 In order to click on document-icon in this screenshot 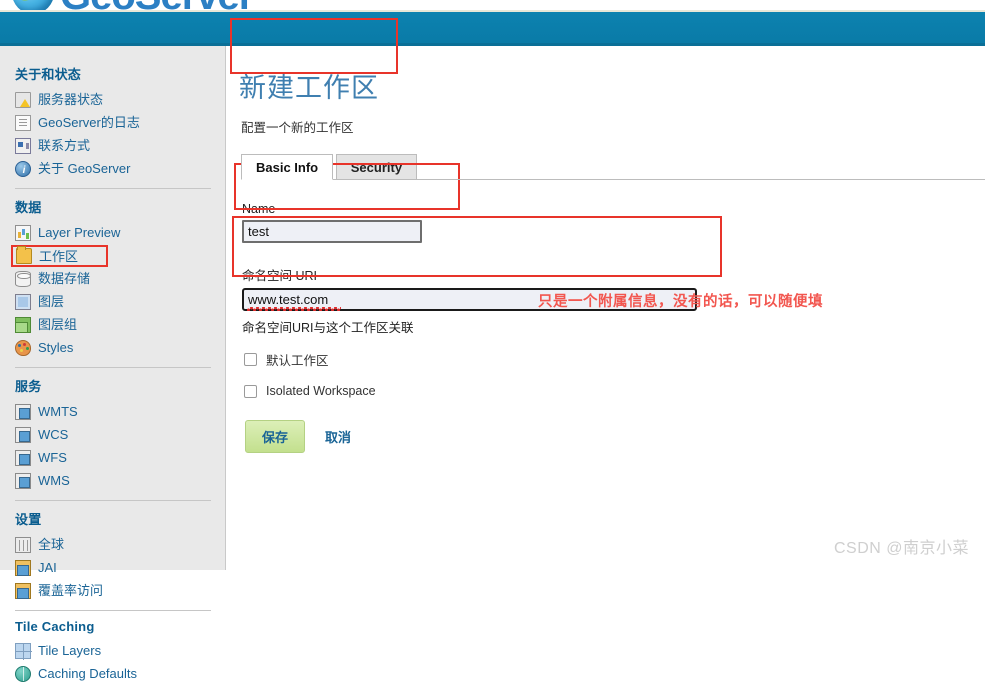, I will do `click(23, 122)`.